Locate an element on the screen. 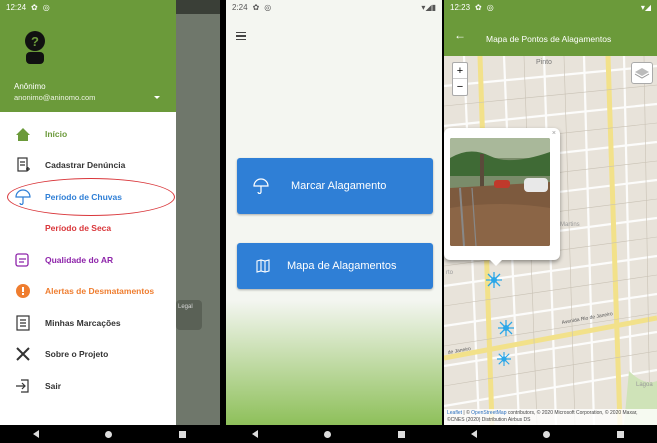 The image size is (657, 443). account-dropdown-icon is located at coordinates (157, 97).